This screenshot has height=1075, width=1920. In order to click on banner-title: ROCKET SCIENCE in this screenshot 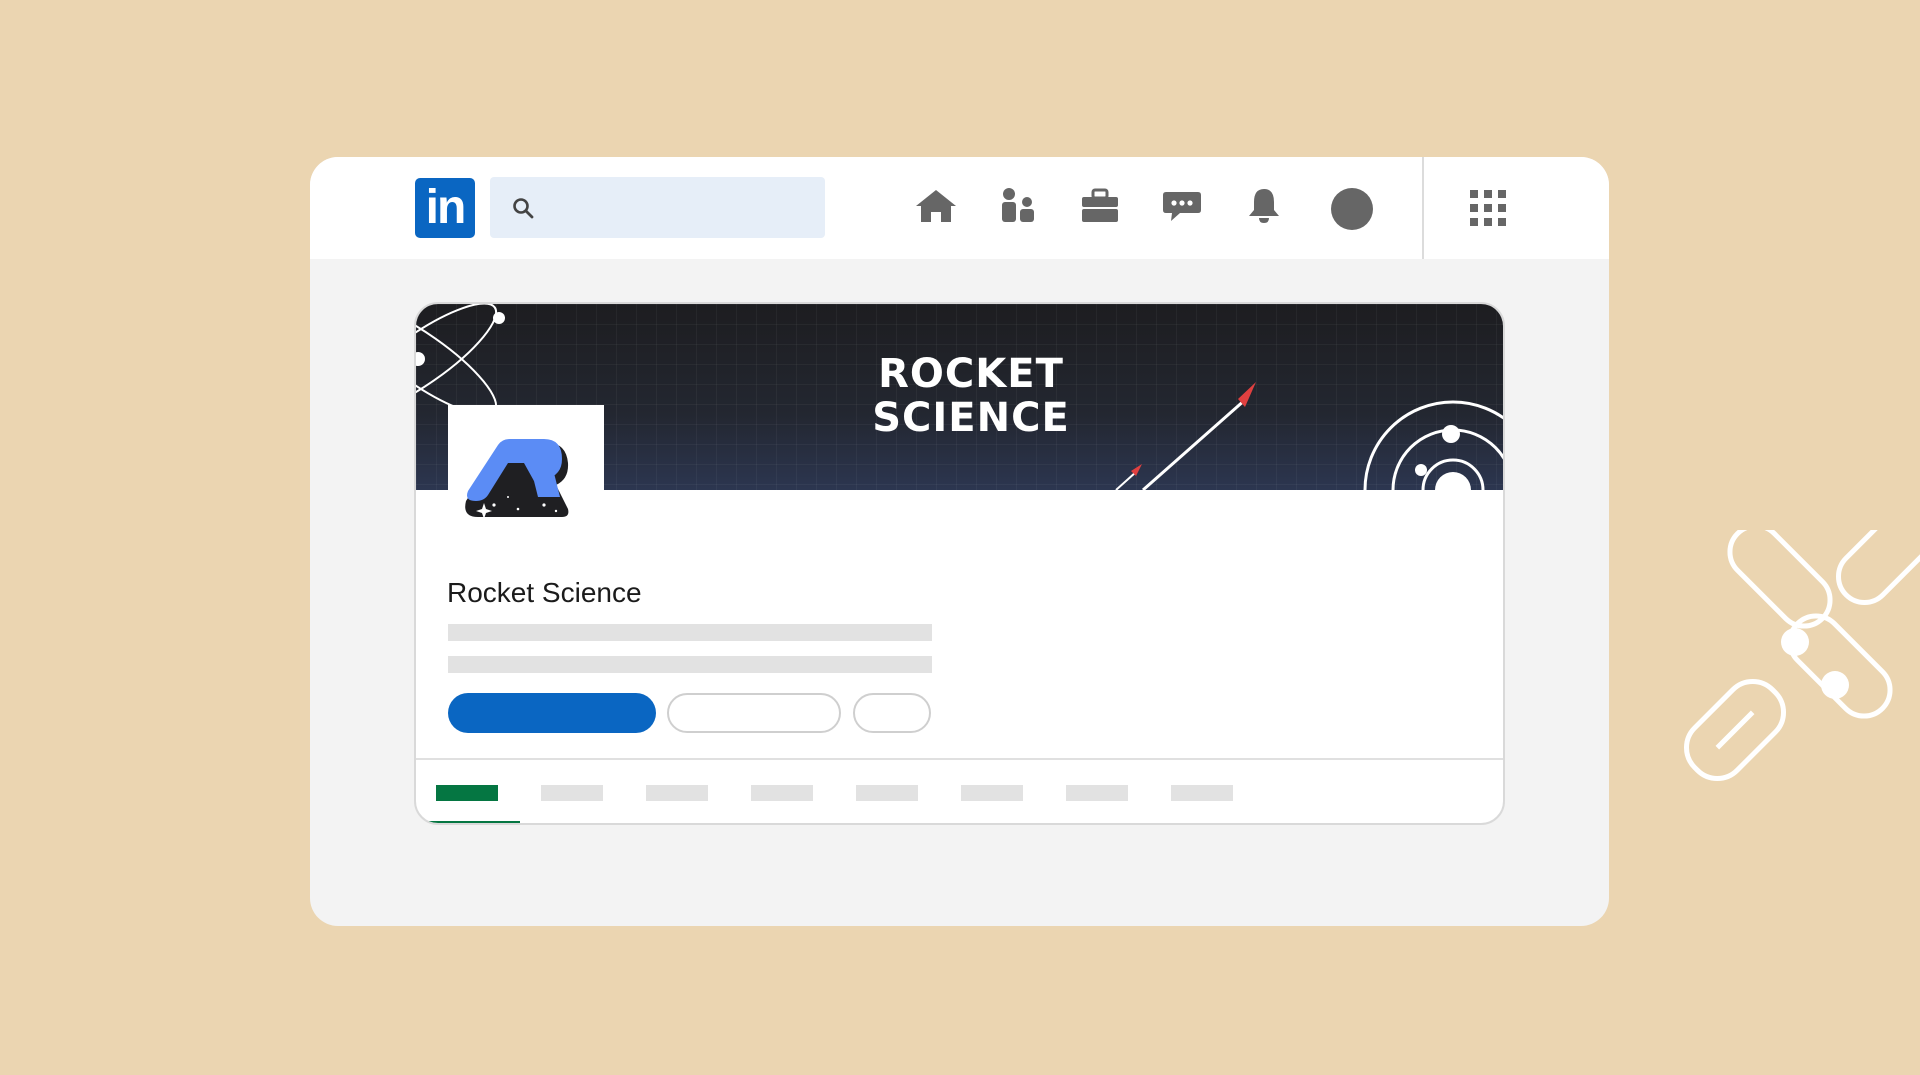, I will do `click(971, 396)`.